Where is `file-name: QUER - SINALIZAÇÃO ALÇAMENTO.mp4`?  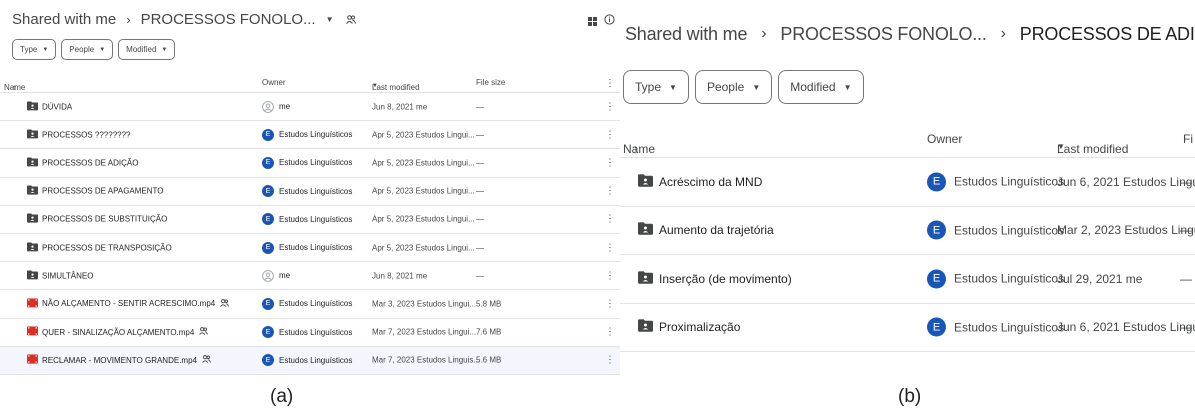
file-name: QUER - SINALIZAÇÃO ALÇAMENTO.mp4 is located at coordinates (125, 332).